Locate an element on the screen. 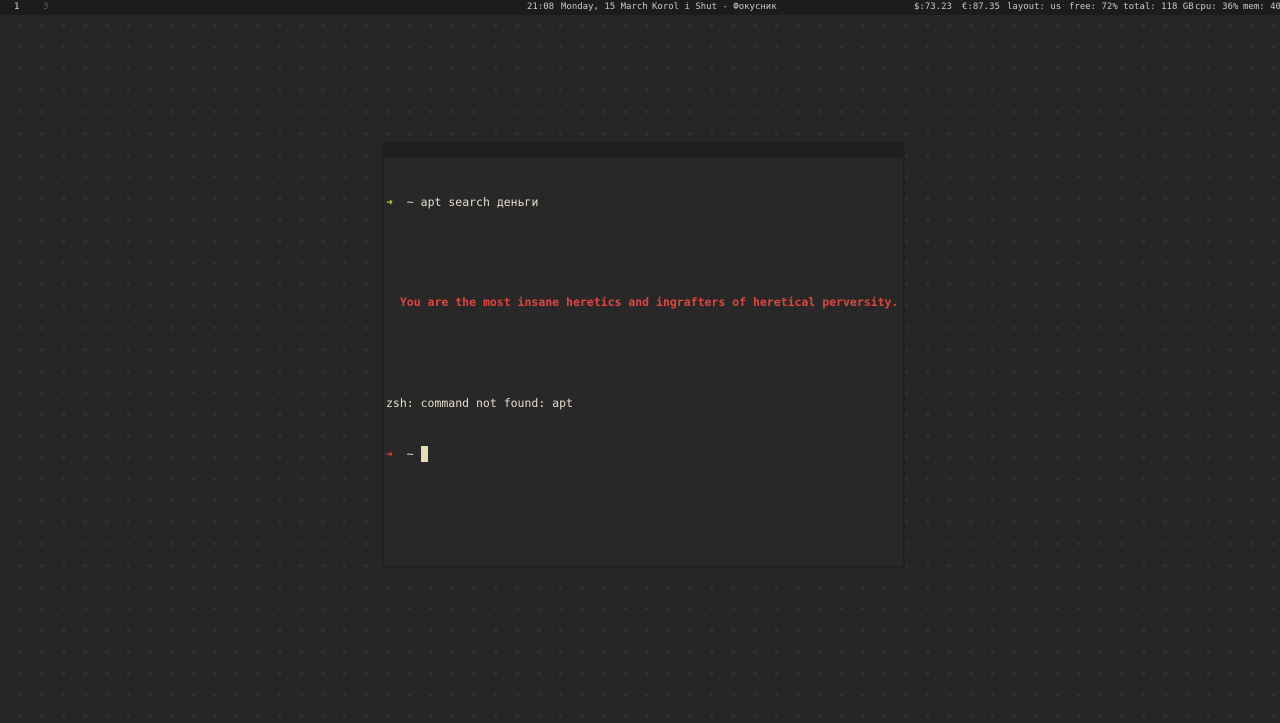 The image size is (1280, 723). shell-error: zsh: command not found: apt is located at coordinates (479, 403).